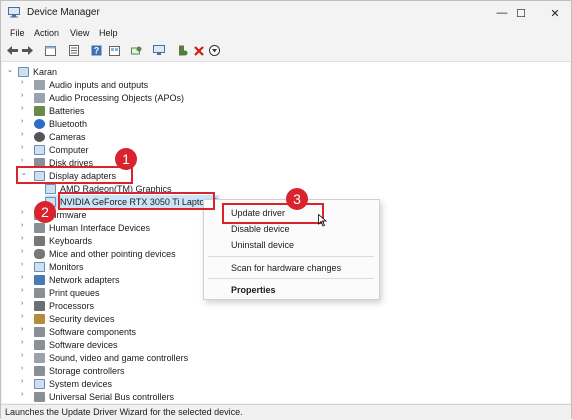 This screenshot has width=572, height=420. What do you see at coordinates (17, 33) in the screenshot?
I see `menu-file: File` at bounding box center [17, 33].